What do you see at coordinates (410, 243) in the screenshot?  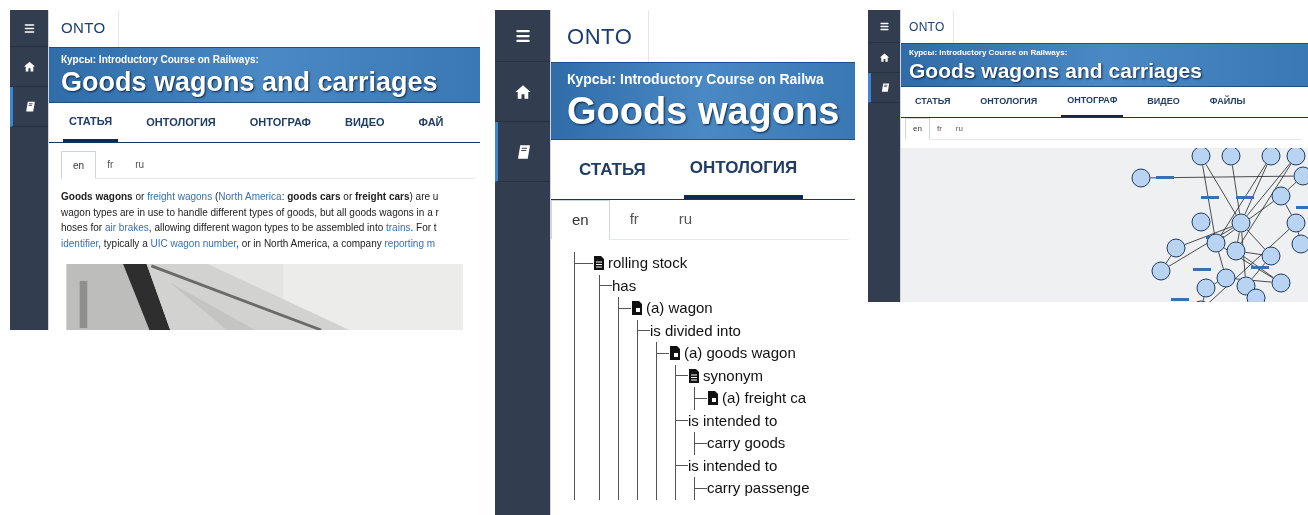 I see `link: reporting m` at bounding box center [410, 243].